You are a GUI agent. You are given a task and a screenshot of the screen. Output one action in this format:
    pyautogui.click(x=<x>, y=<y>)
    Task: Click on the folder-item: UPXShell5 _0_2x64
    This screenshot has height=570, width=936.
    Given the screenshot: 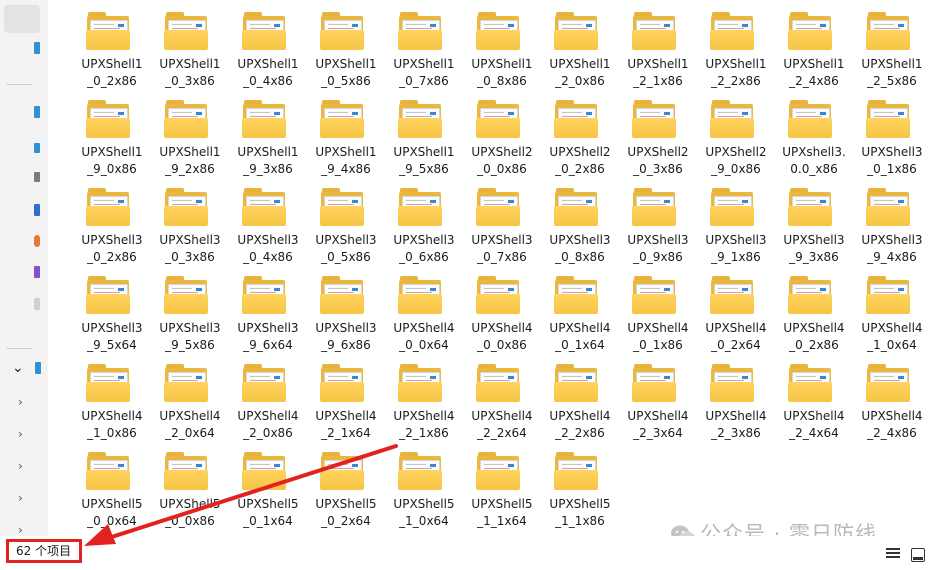 What is the action you would take?
    pyautogui.click(x=346, y=488)
    